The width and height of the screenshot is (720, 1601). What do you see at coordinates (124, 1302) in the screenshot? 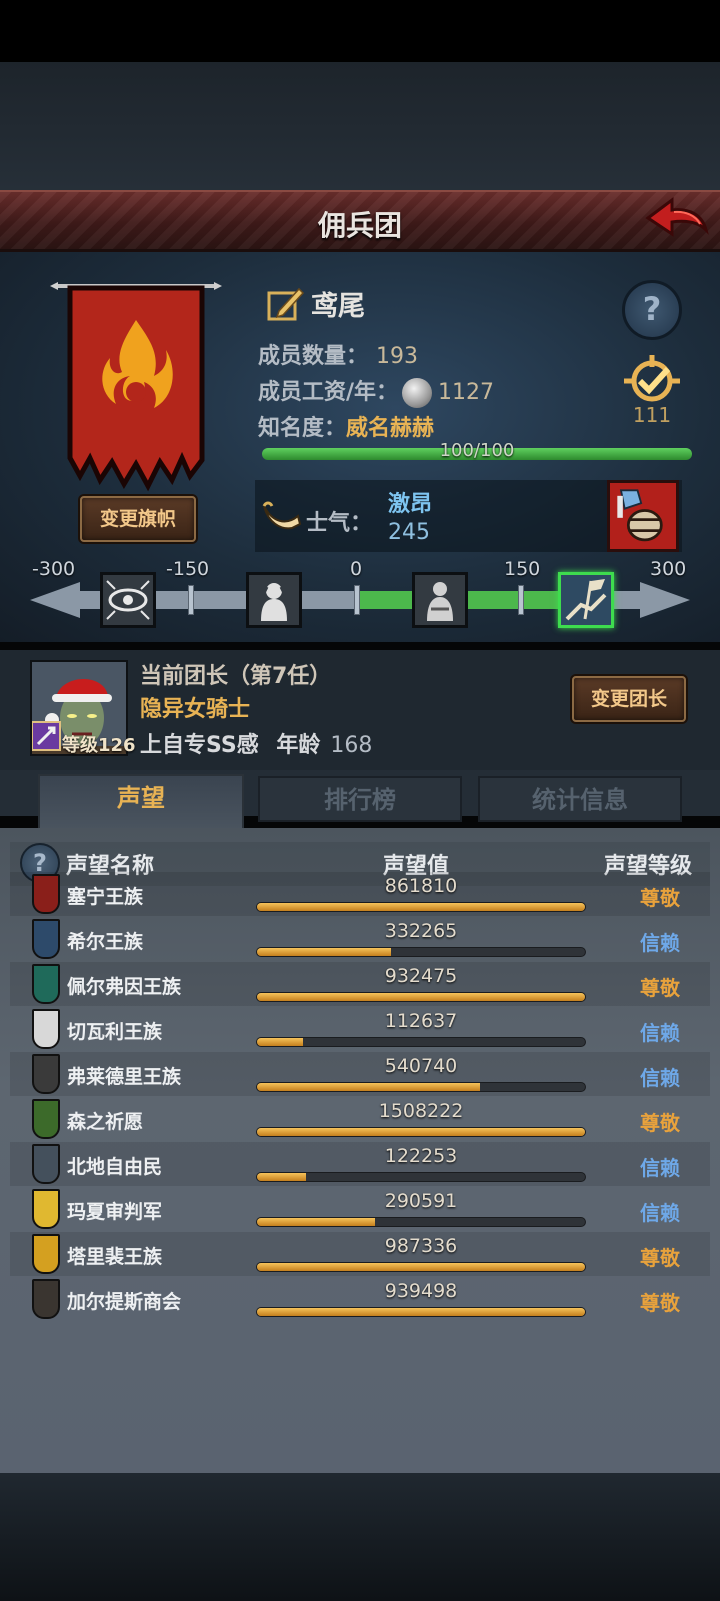
I see `faction-name: 加尔提斯商会` at bounding box center [124, 1302].